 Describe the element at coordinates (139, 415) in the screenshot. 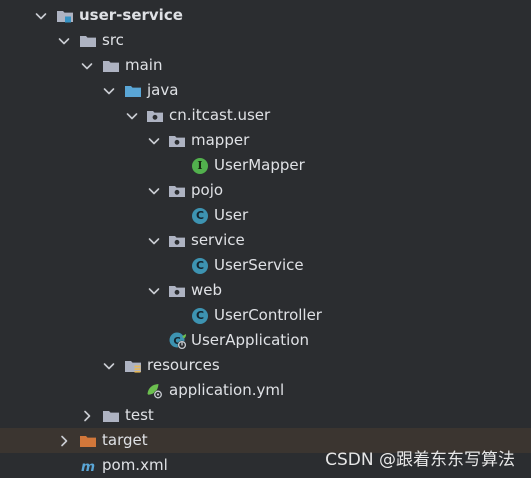

I see `tree-label: test` at that location.